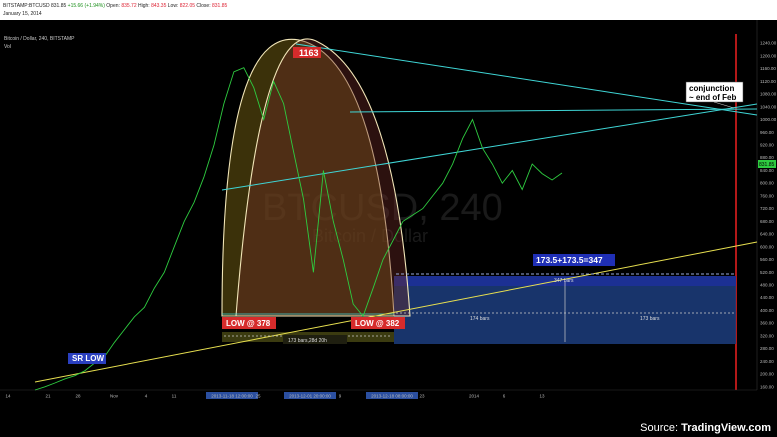 Image resolution: width=777 pixels, height=437 pixels. What do you see at coordinates (553, 110) in the screenshot?
I see `horizontal-resistance-line` at bounding box center [553, 110].